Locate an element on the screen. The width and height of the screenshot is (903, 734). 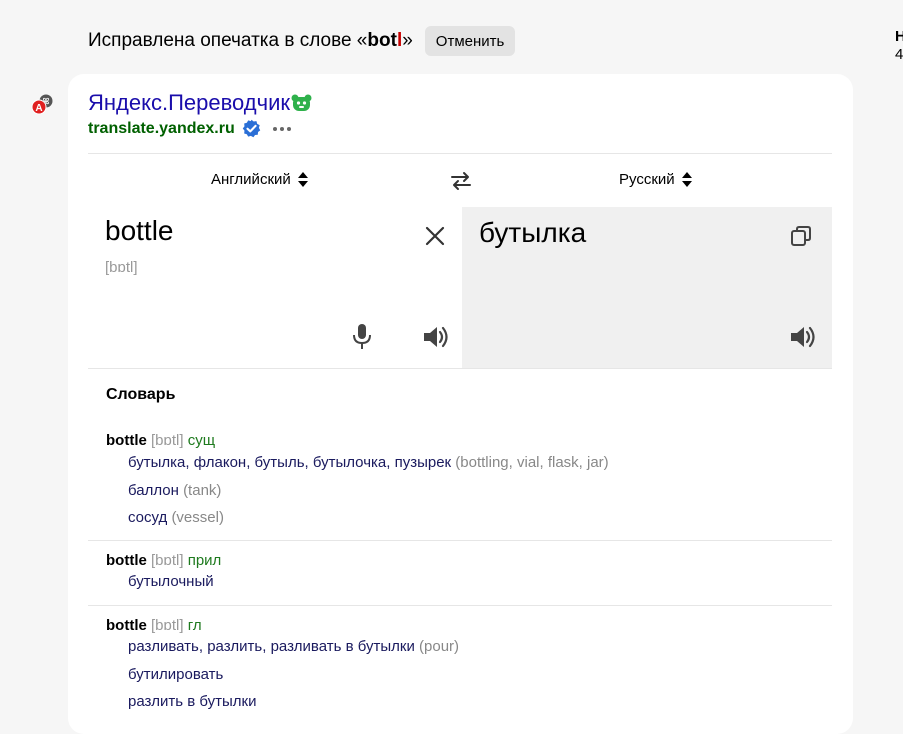
entry-part-of-speech: гл is located at coordinates (194, 625).